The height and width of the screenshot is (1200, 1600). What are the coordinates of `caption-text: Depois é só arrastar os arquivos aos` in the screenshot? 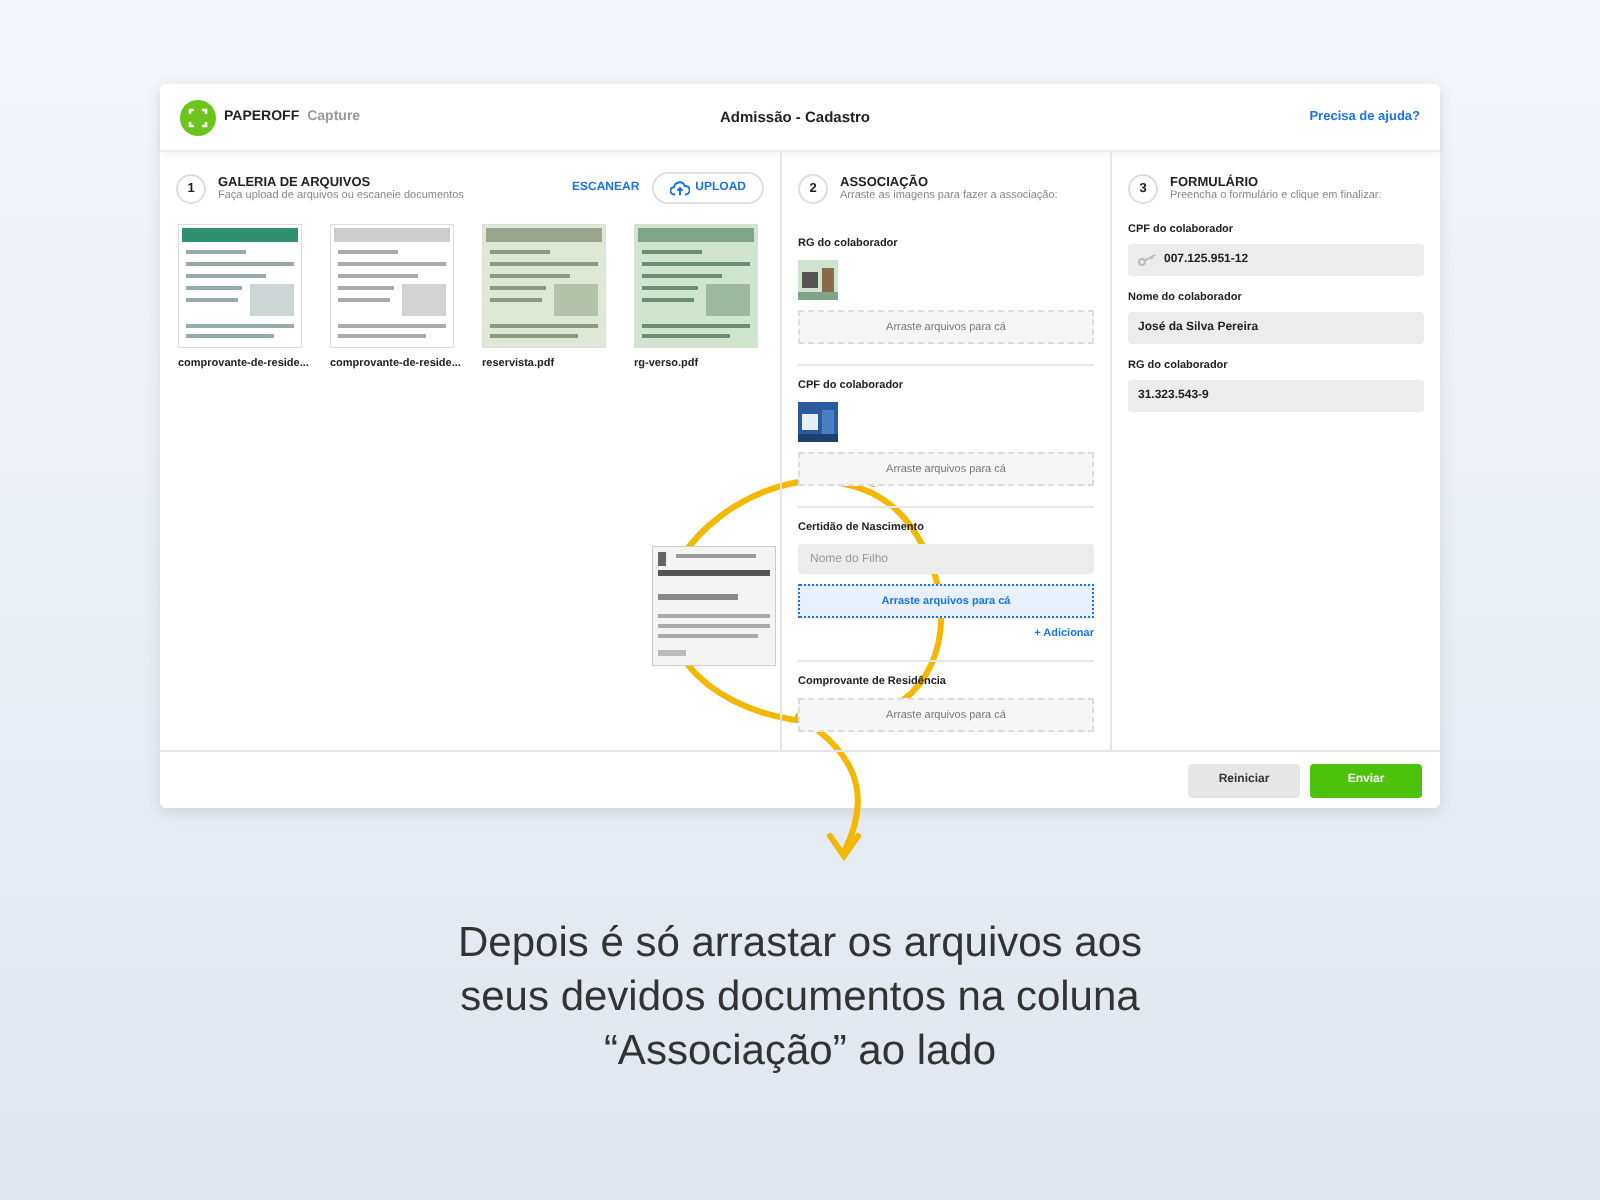 It's located at (800, 944).